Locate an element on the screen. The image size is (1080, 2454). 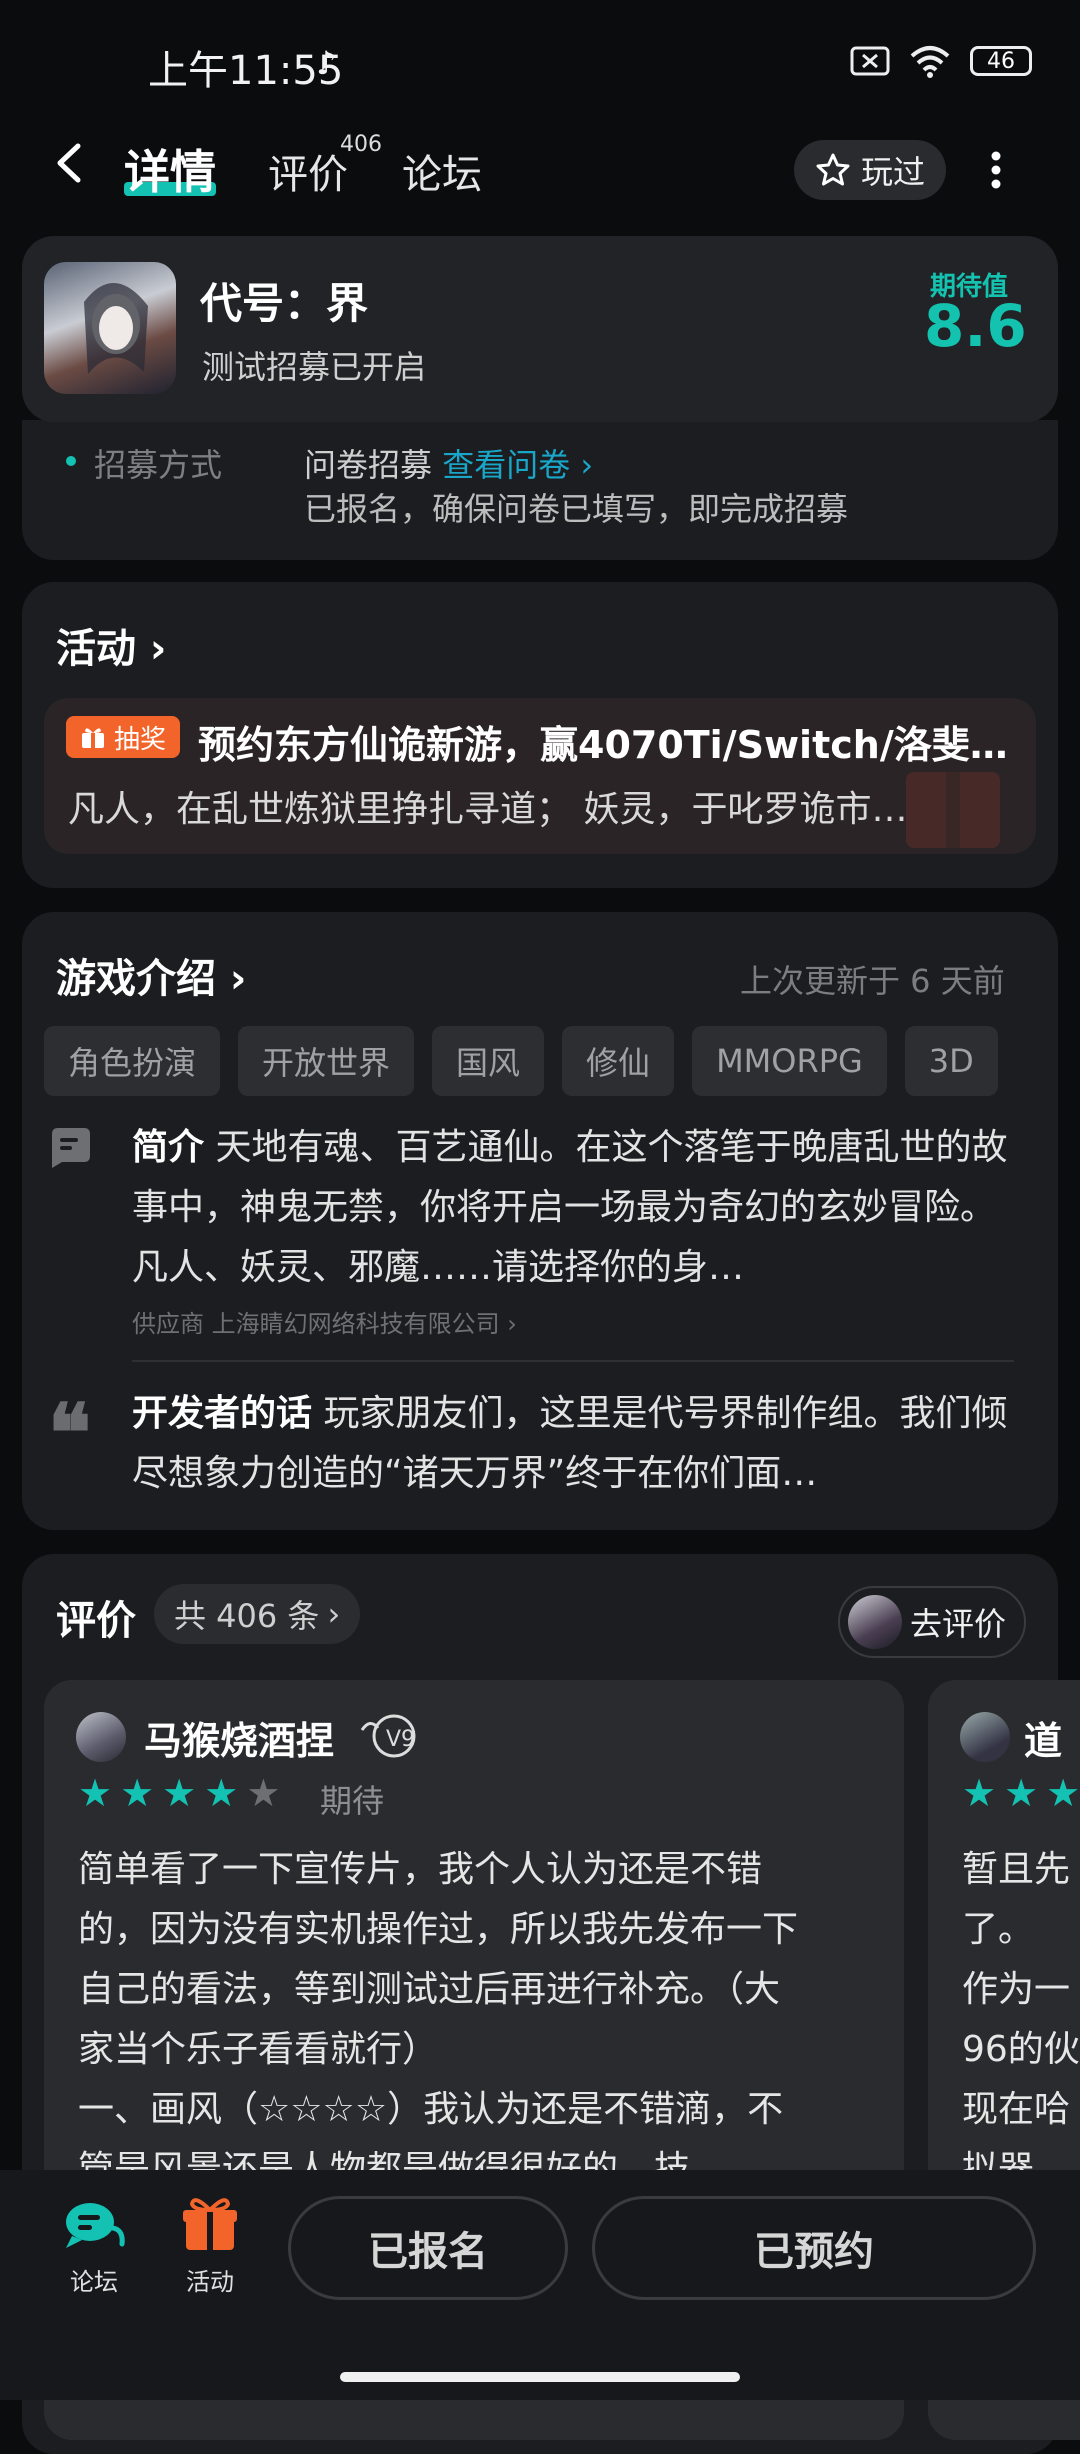
activity-nav-label: 活动 is located at coordinates (210, 2282).